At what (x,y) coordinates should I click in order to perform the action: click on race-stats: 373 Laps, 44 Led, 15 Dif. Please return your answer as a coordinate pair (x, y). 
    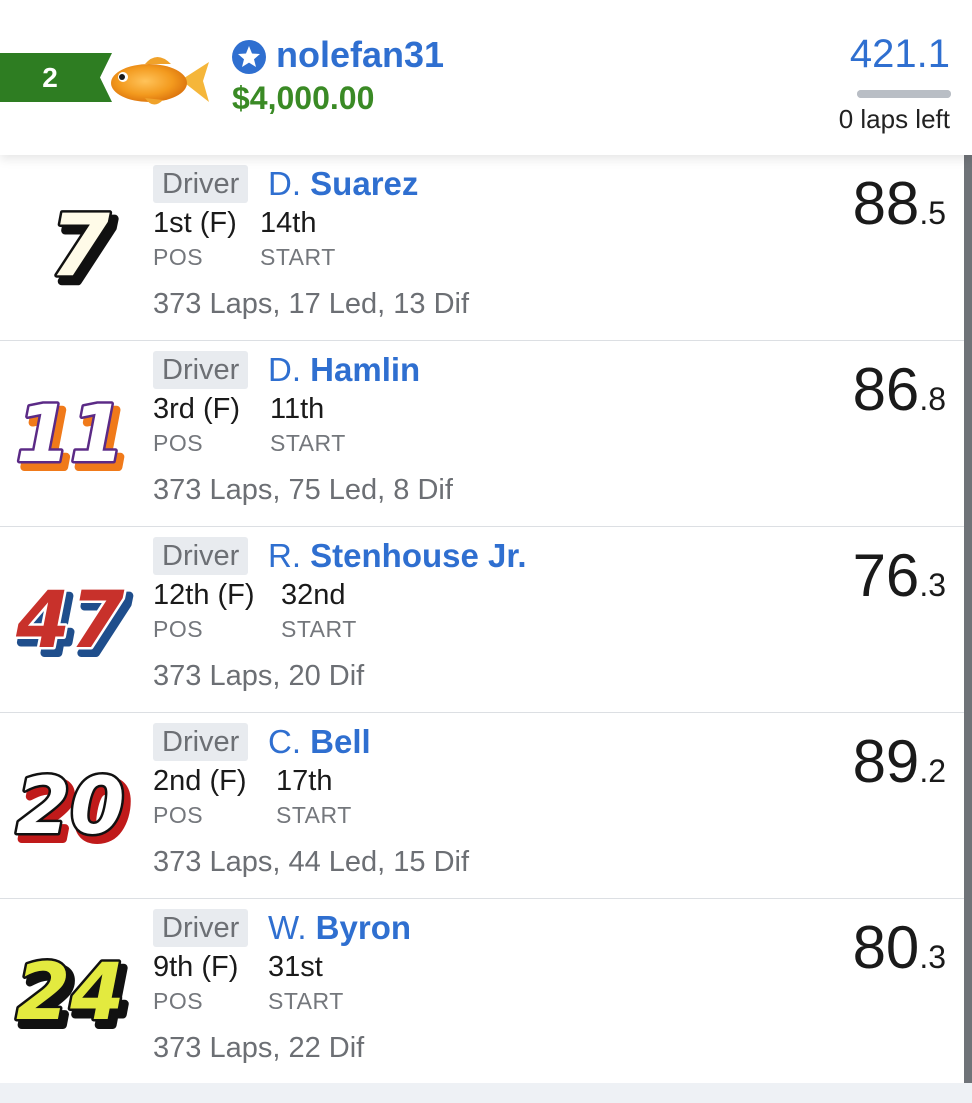
    Looking at the image, I should click on (311, 862).